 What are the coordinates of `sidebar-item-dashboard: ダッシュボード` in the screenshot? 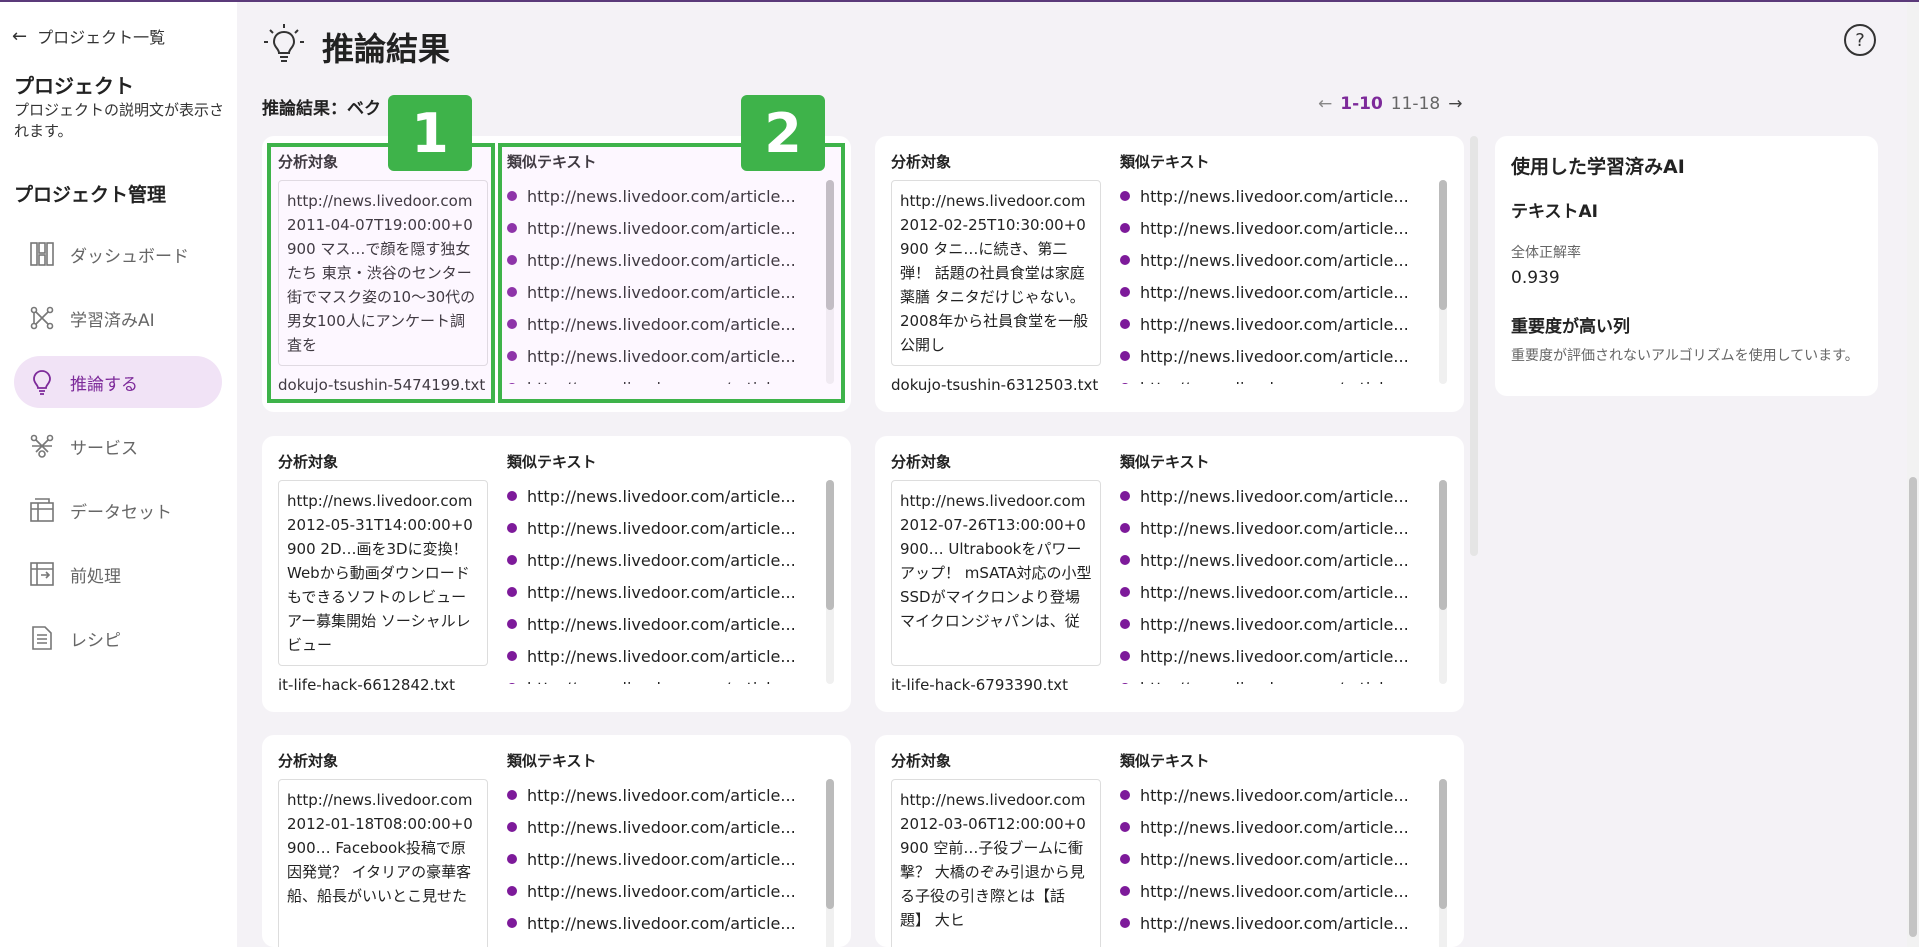 It's located at (118, 254).